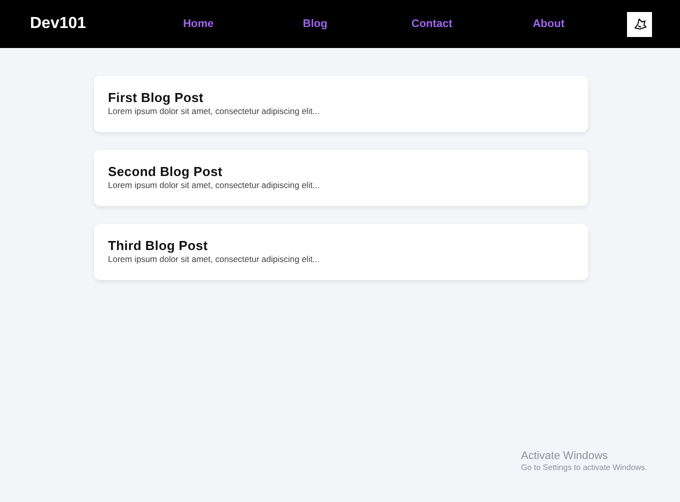  Describe the element at coordinates (639, 24) in the screenshot. I see `icon-button` at that location.